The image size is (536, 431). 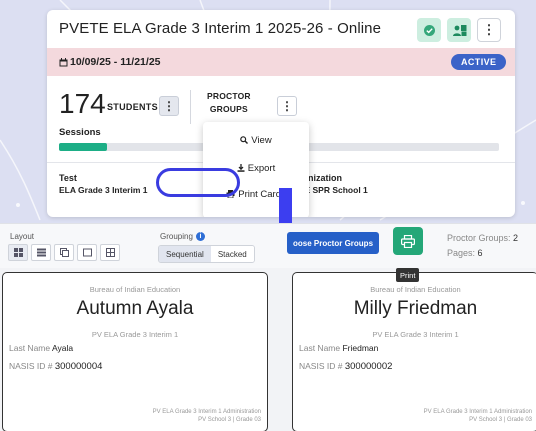 I want to click on status-badge: ACTIVE, so click(x=479, y=62).